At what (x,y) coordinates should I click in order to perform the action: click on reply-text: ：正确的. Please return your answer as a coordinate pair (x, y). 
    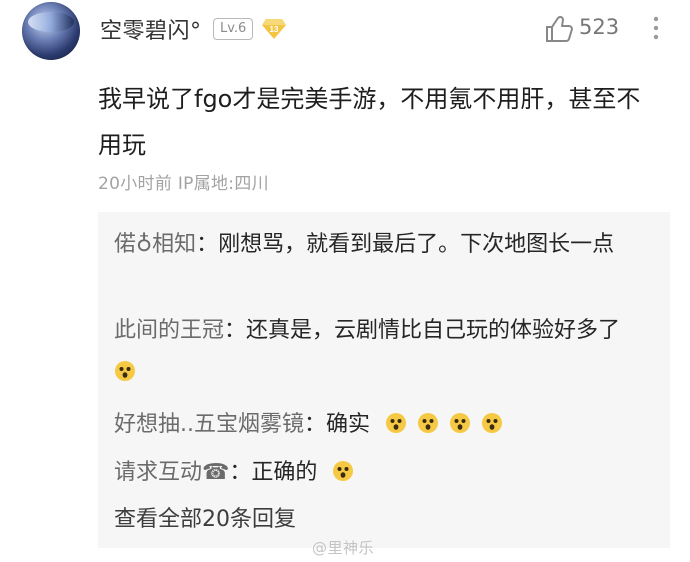
    Looking at the image, I should click on (273, 472).